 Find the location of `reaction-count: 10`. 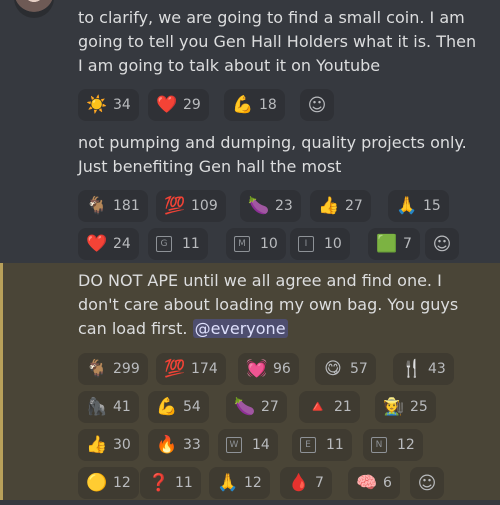

reaction-count: 10 is located at coordinates (269, 244).